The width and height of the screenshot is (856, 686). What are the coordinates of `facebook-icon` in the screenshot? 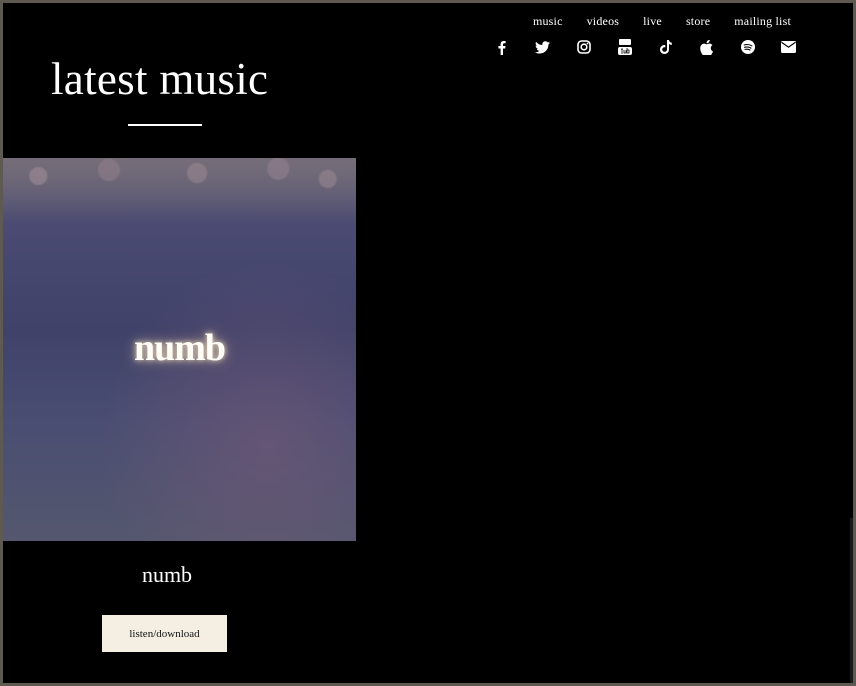 It's located at (501, 47).